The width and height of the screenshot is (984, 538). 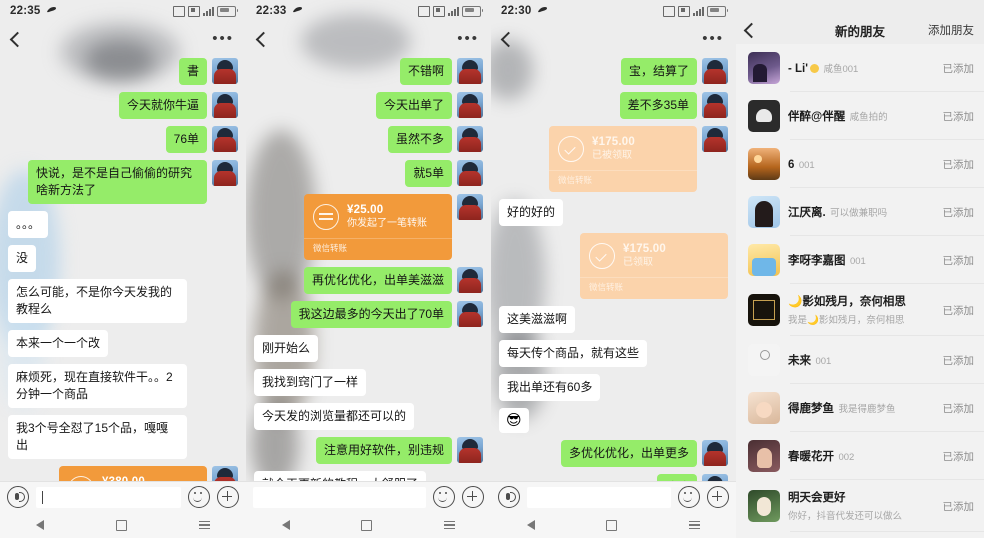 I want to click on list-item: 春暖花开 002 已添加, so click(x=860, y=456).